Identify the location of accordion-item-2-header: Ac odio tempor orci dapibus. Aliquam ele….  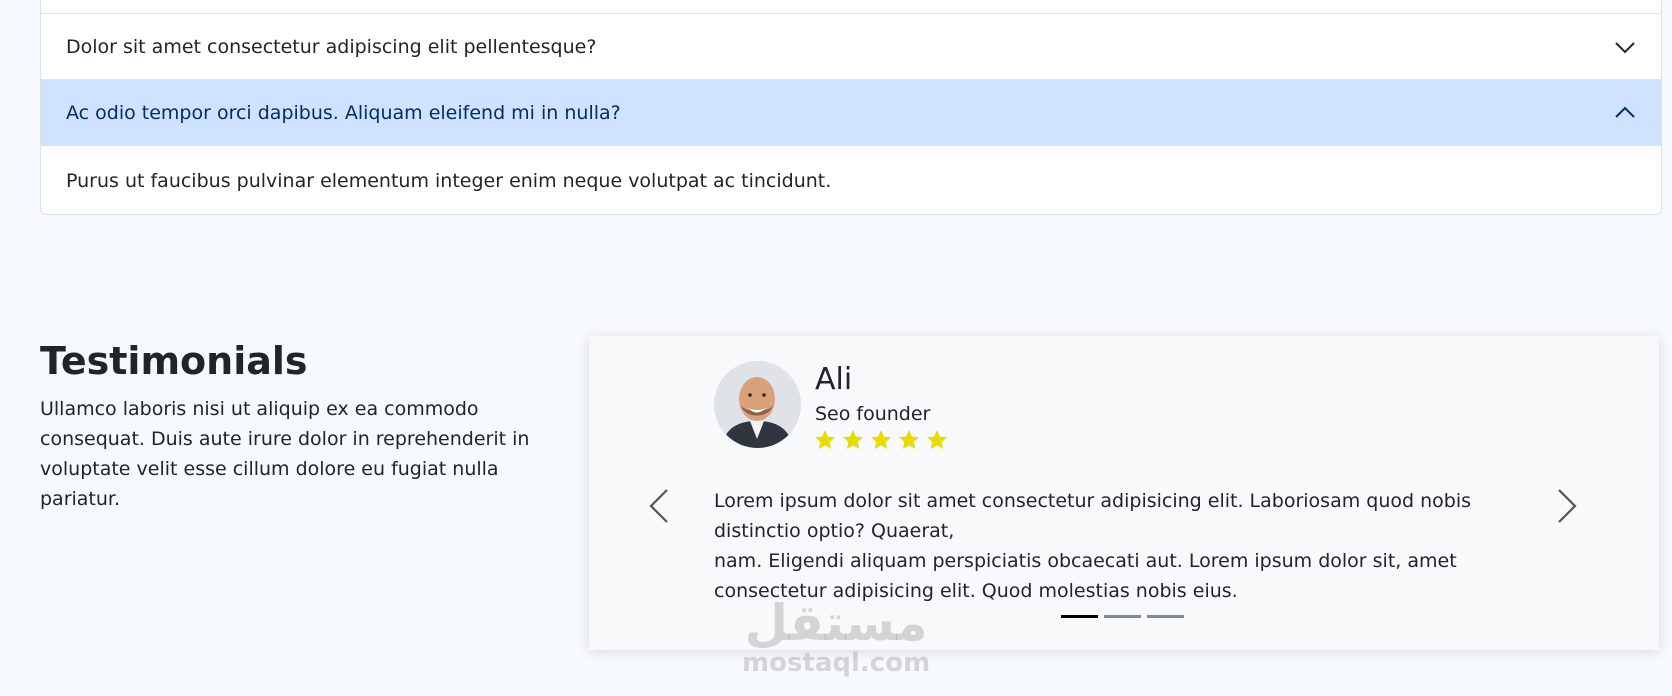
(851, 112).